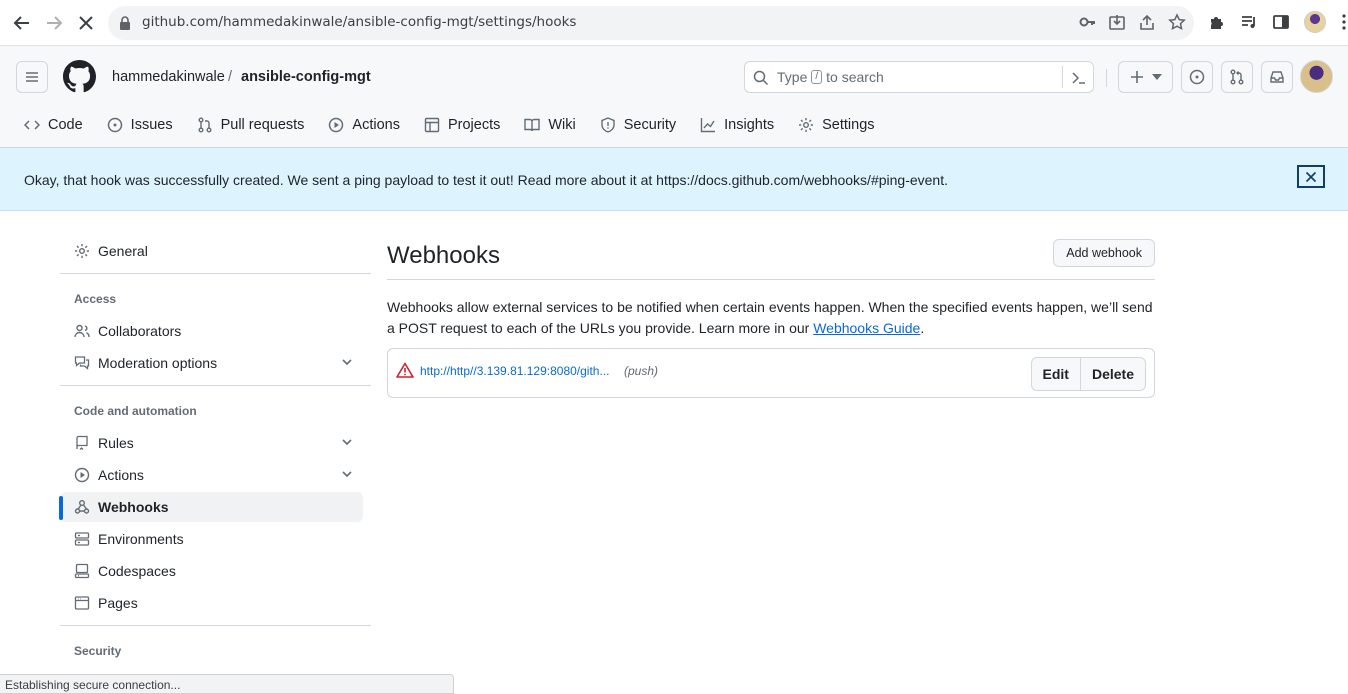 The image size is (1348, 694). What do you see at coordinates (54, 23) in the screenshot?
I see `forward-button` at bounding box center [54, 23].